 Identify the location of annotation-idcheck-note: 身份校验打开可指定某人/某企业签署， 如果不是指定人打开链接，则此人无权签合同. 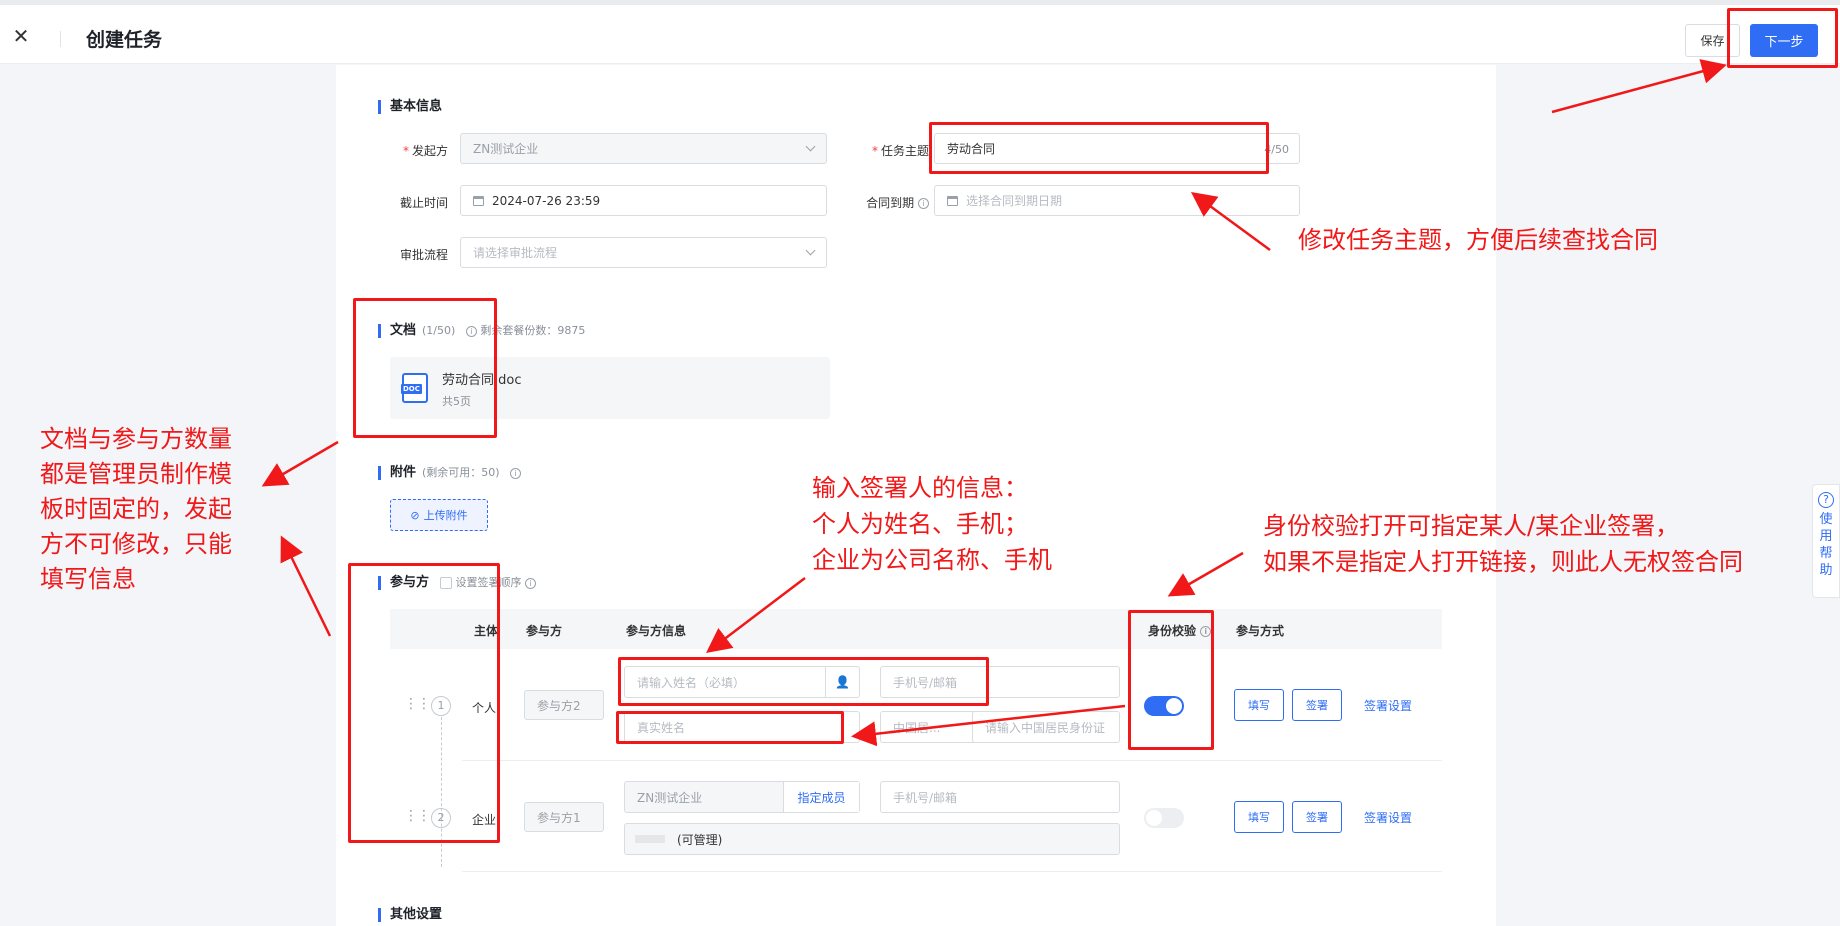
(1503, 544).